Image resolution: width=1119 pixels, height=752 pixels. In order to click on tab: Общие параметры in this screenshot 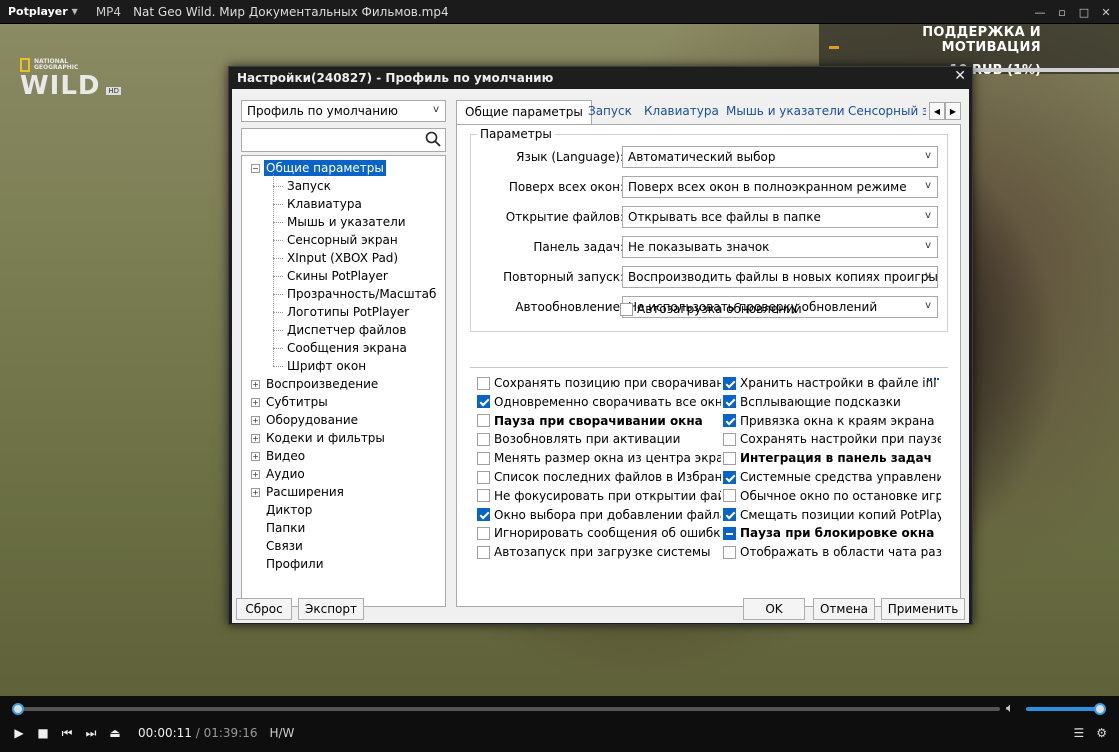, I will do `click(524, 112)`.